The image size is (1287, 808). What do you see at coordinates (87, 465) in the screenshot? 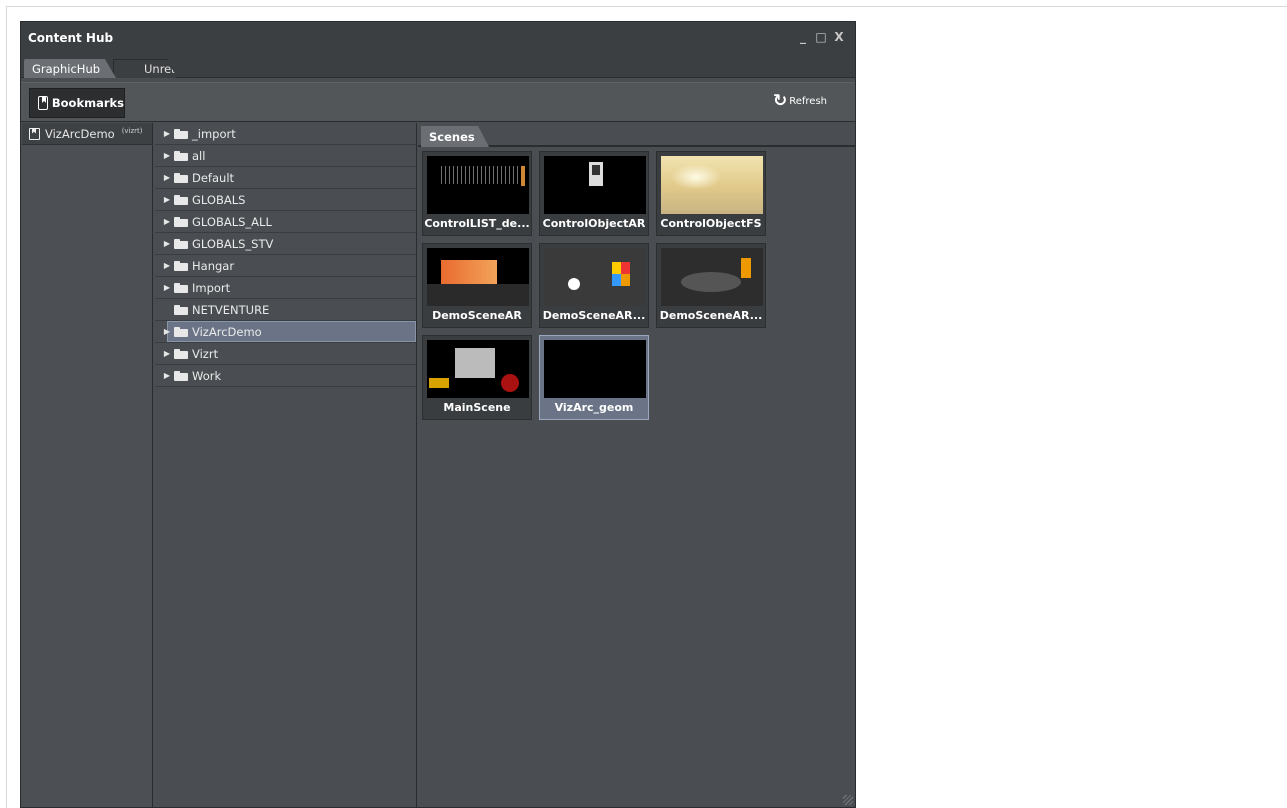
I see `bookmarks-pane: VizArcDemo (vizrt)` at bounding box center [87, 465].